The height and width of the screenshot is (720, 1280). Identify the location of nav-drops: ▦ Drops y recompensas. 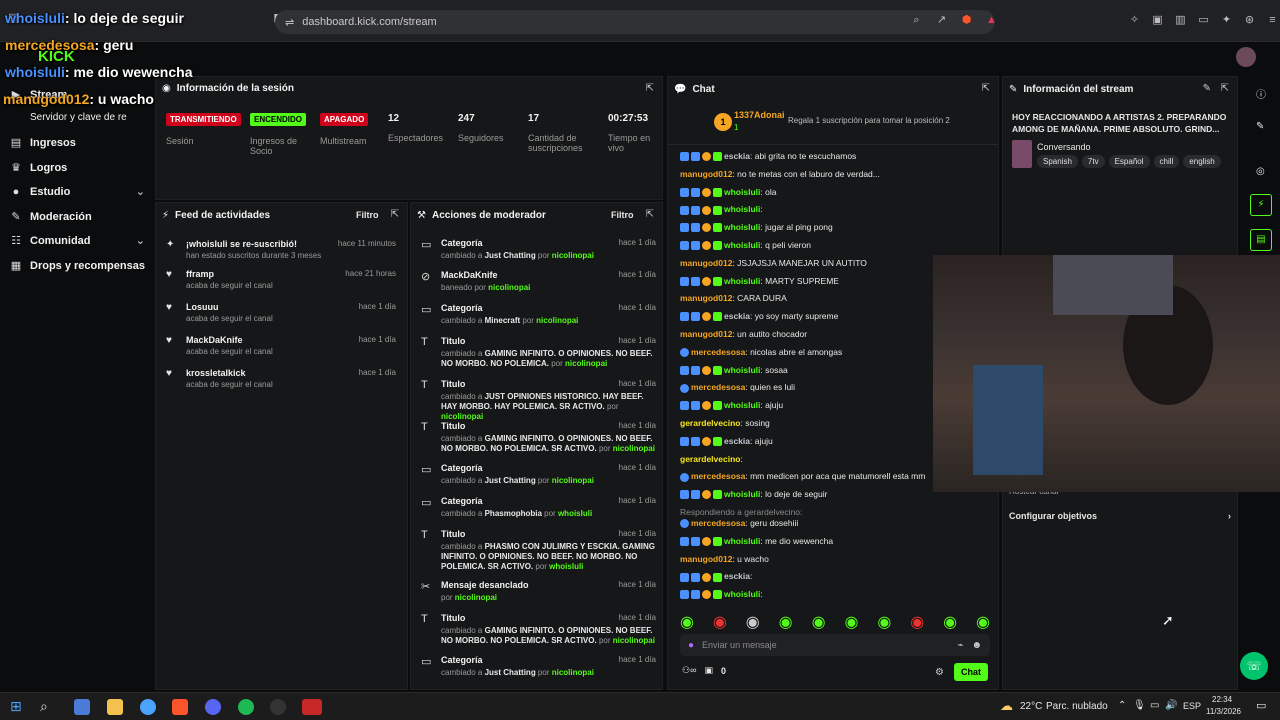
(77, 266).